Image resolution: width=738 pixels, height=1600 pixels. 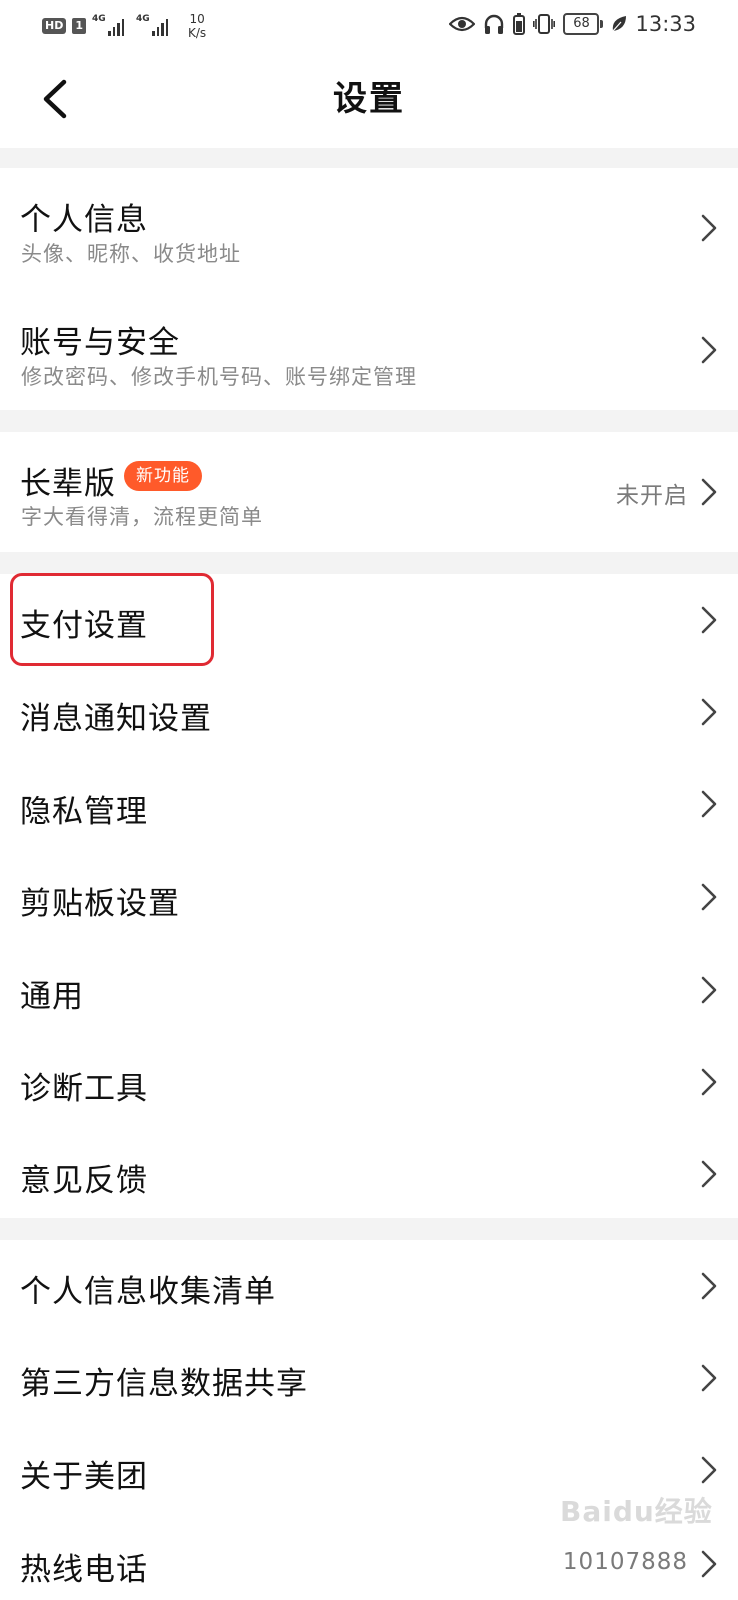 I want to click on settings-item-diagnostics: 诊断工具, so click(x=369, y=1082).